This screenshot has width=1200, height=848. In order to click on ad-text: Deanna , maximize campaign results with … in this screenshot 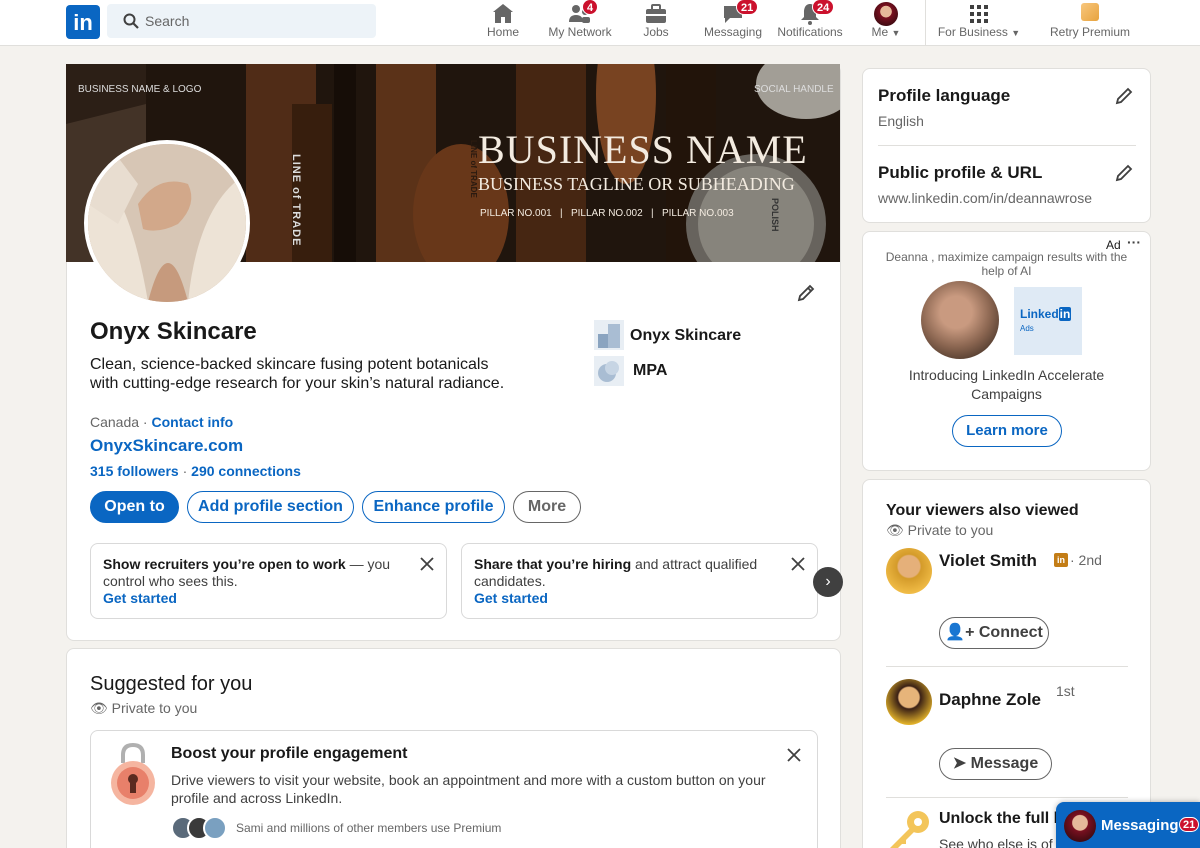, I will do `click(1006, 264)`.